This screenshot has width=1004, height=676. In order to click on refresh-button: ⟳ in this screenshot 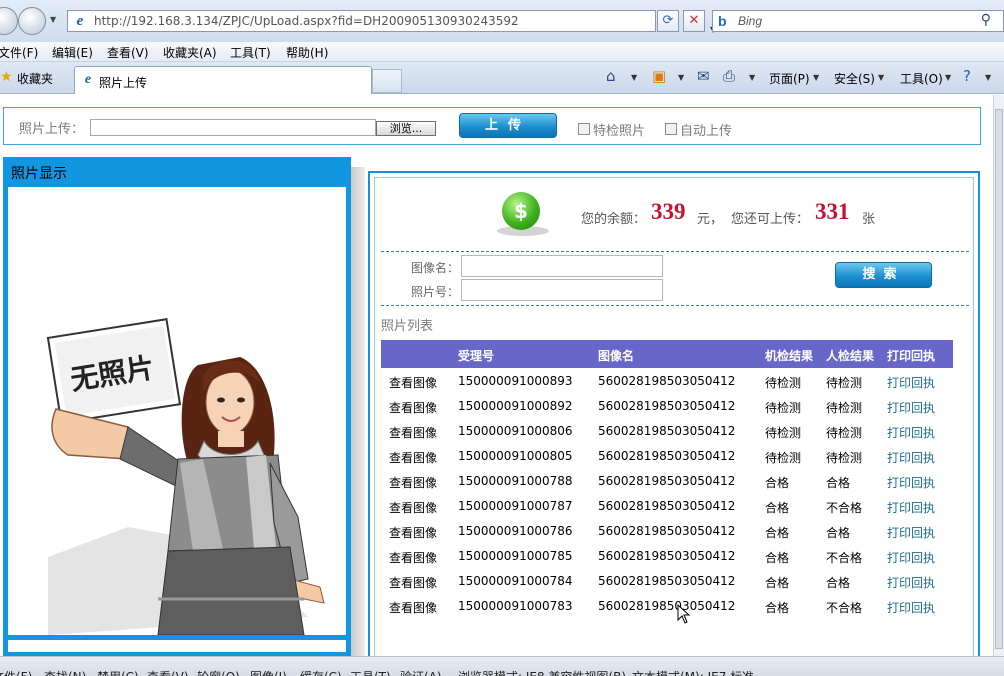, I will do `click(668, 21)`.